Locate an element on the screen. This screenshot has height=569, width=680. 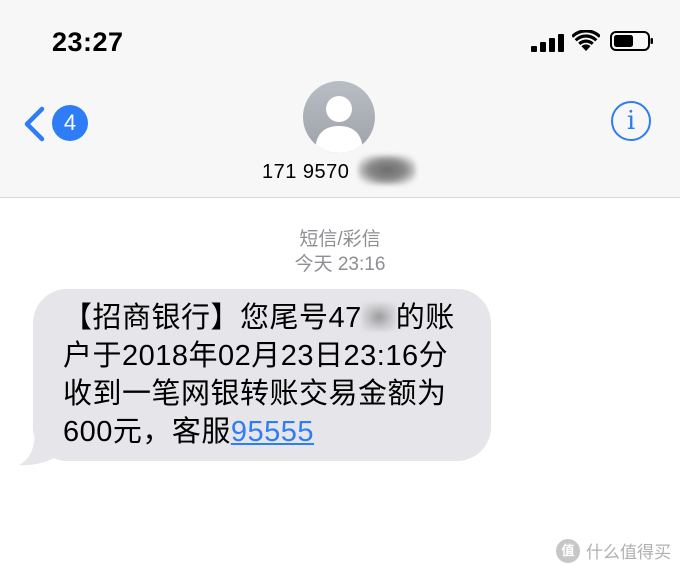
message-timestamp: 今天 23:16 is located at coordinates (340, 264).